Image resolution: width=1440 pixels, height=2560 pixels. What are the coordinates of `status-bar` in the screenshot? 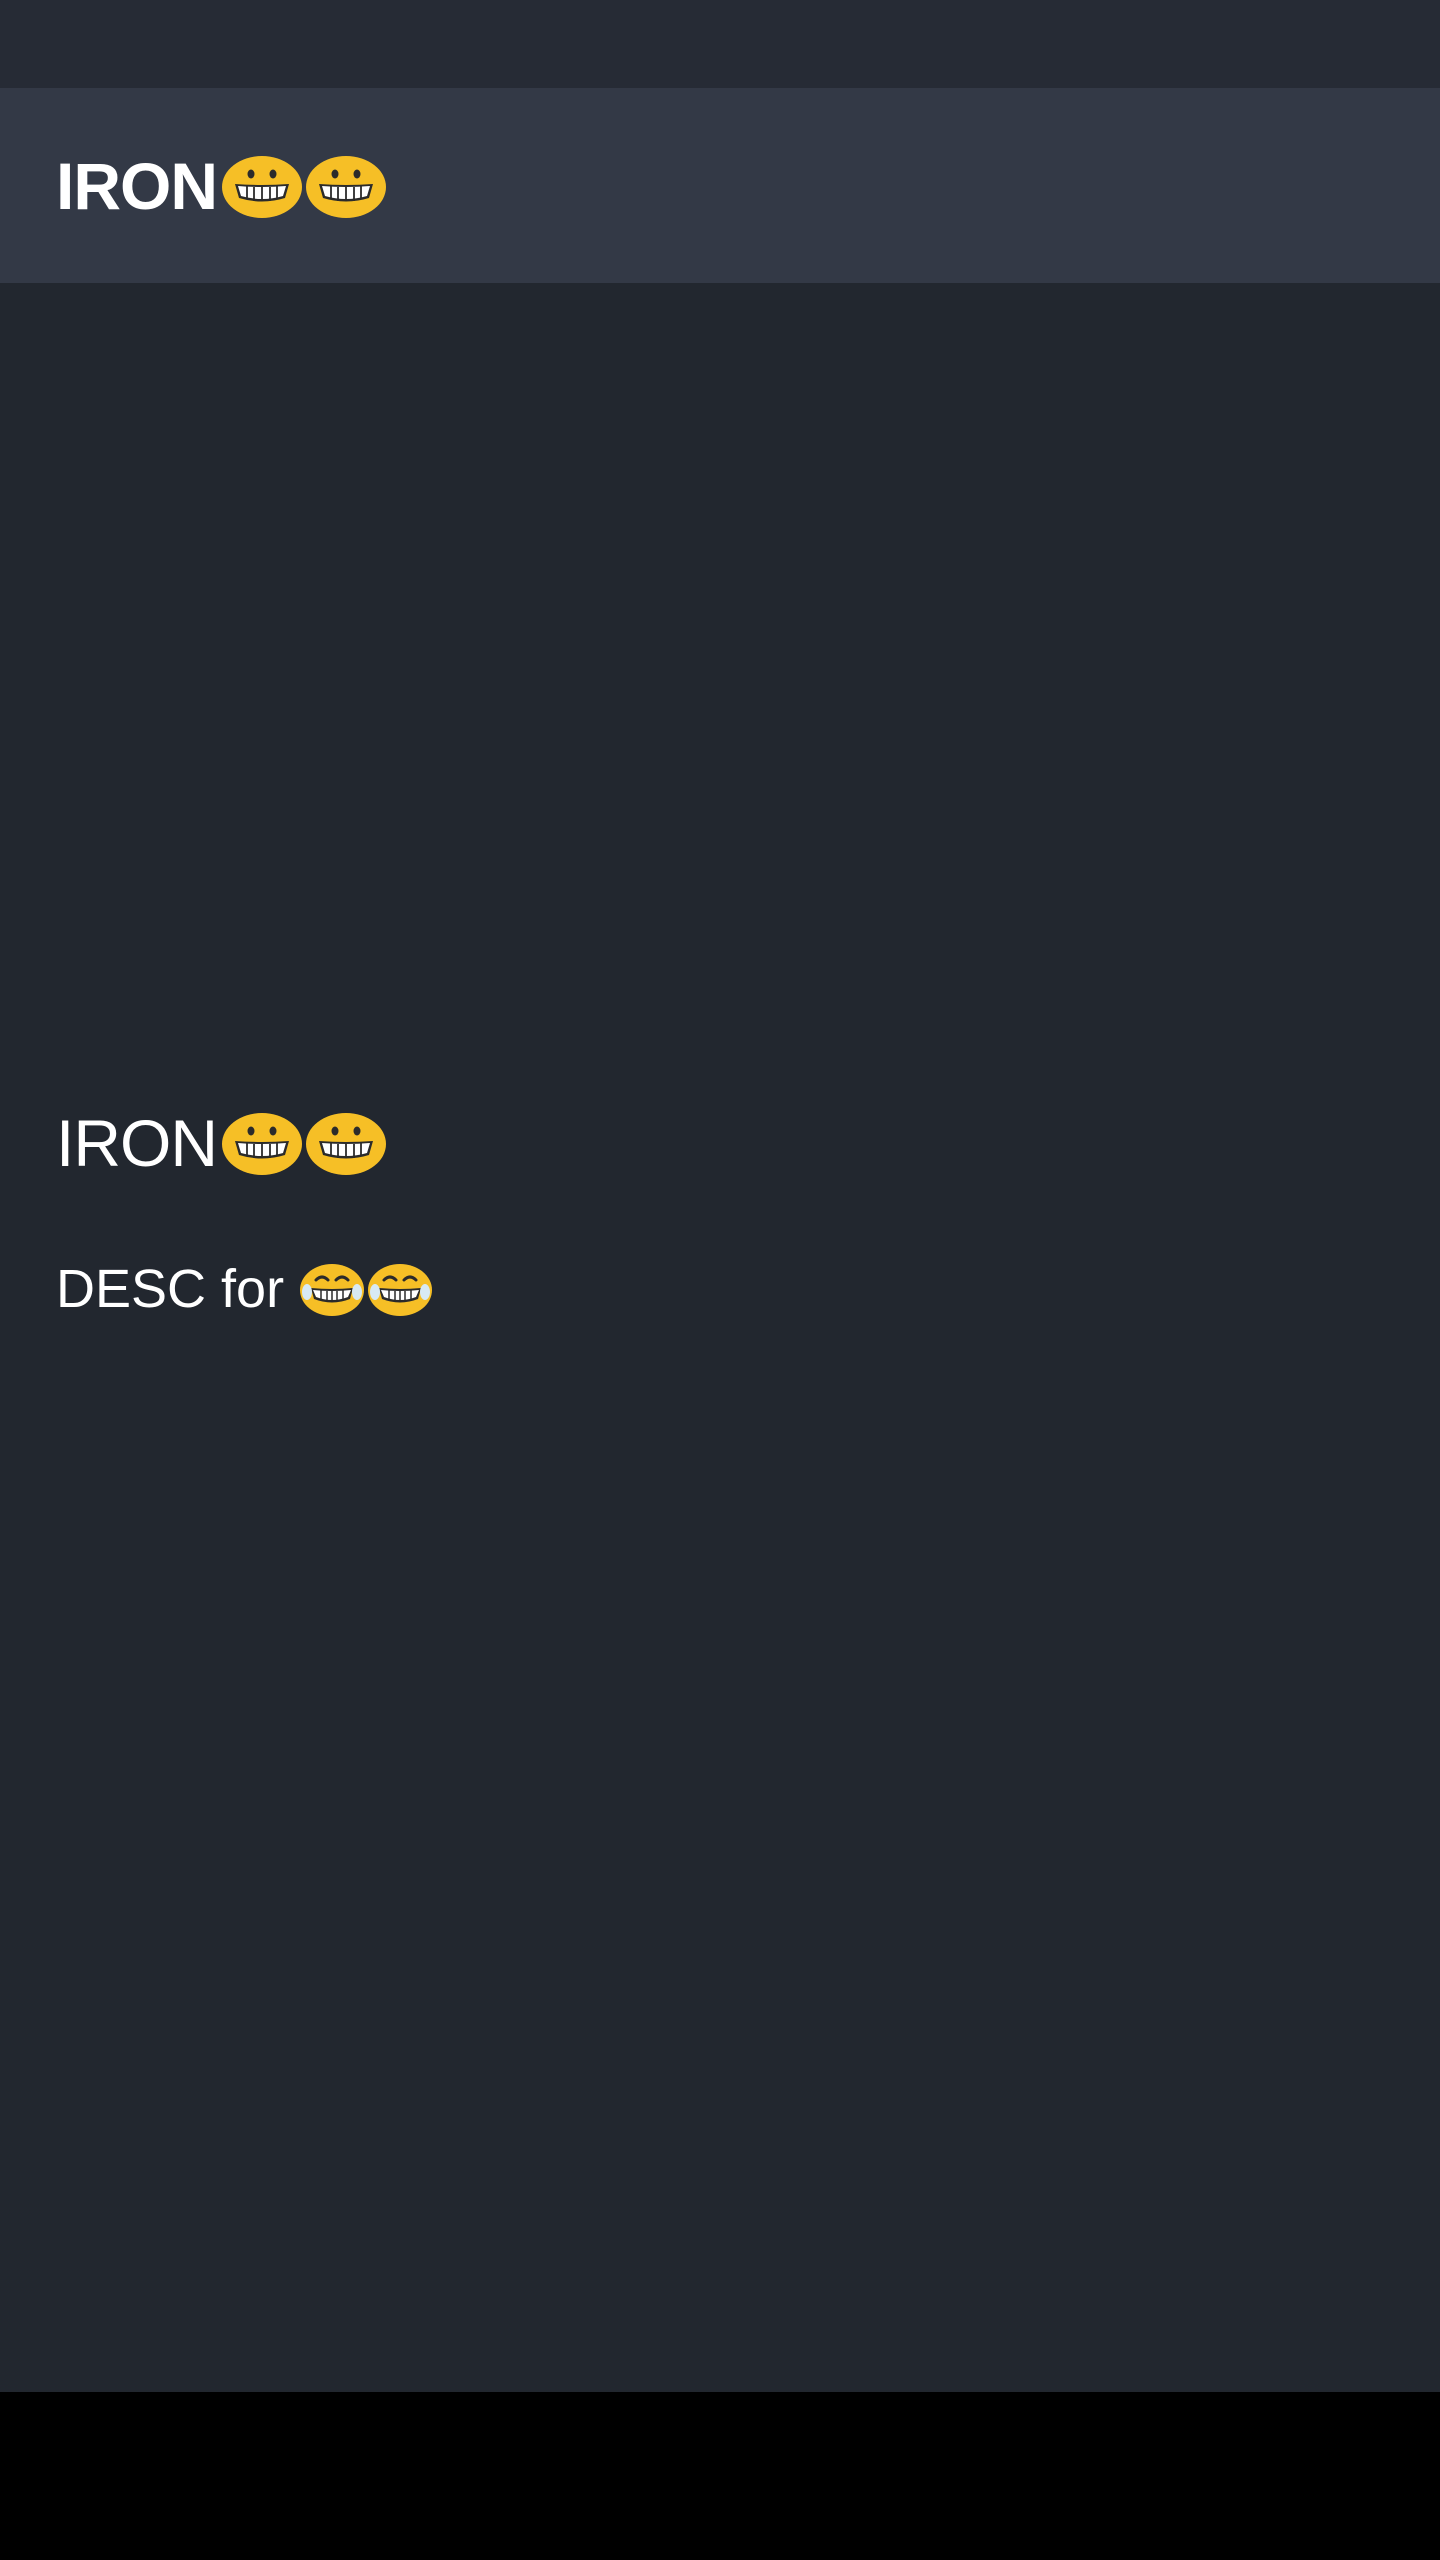 It's located at (720, 44).